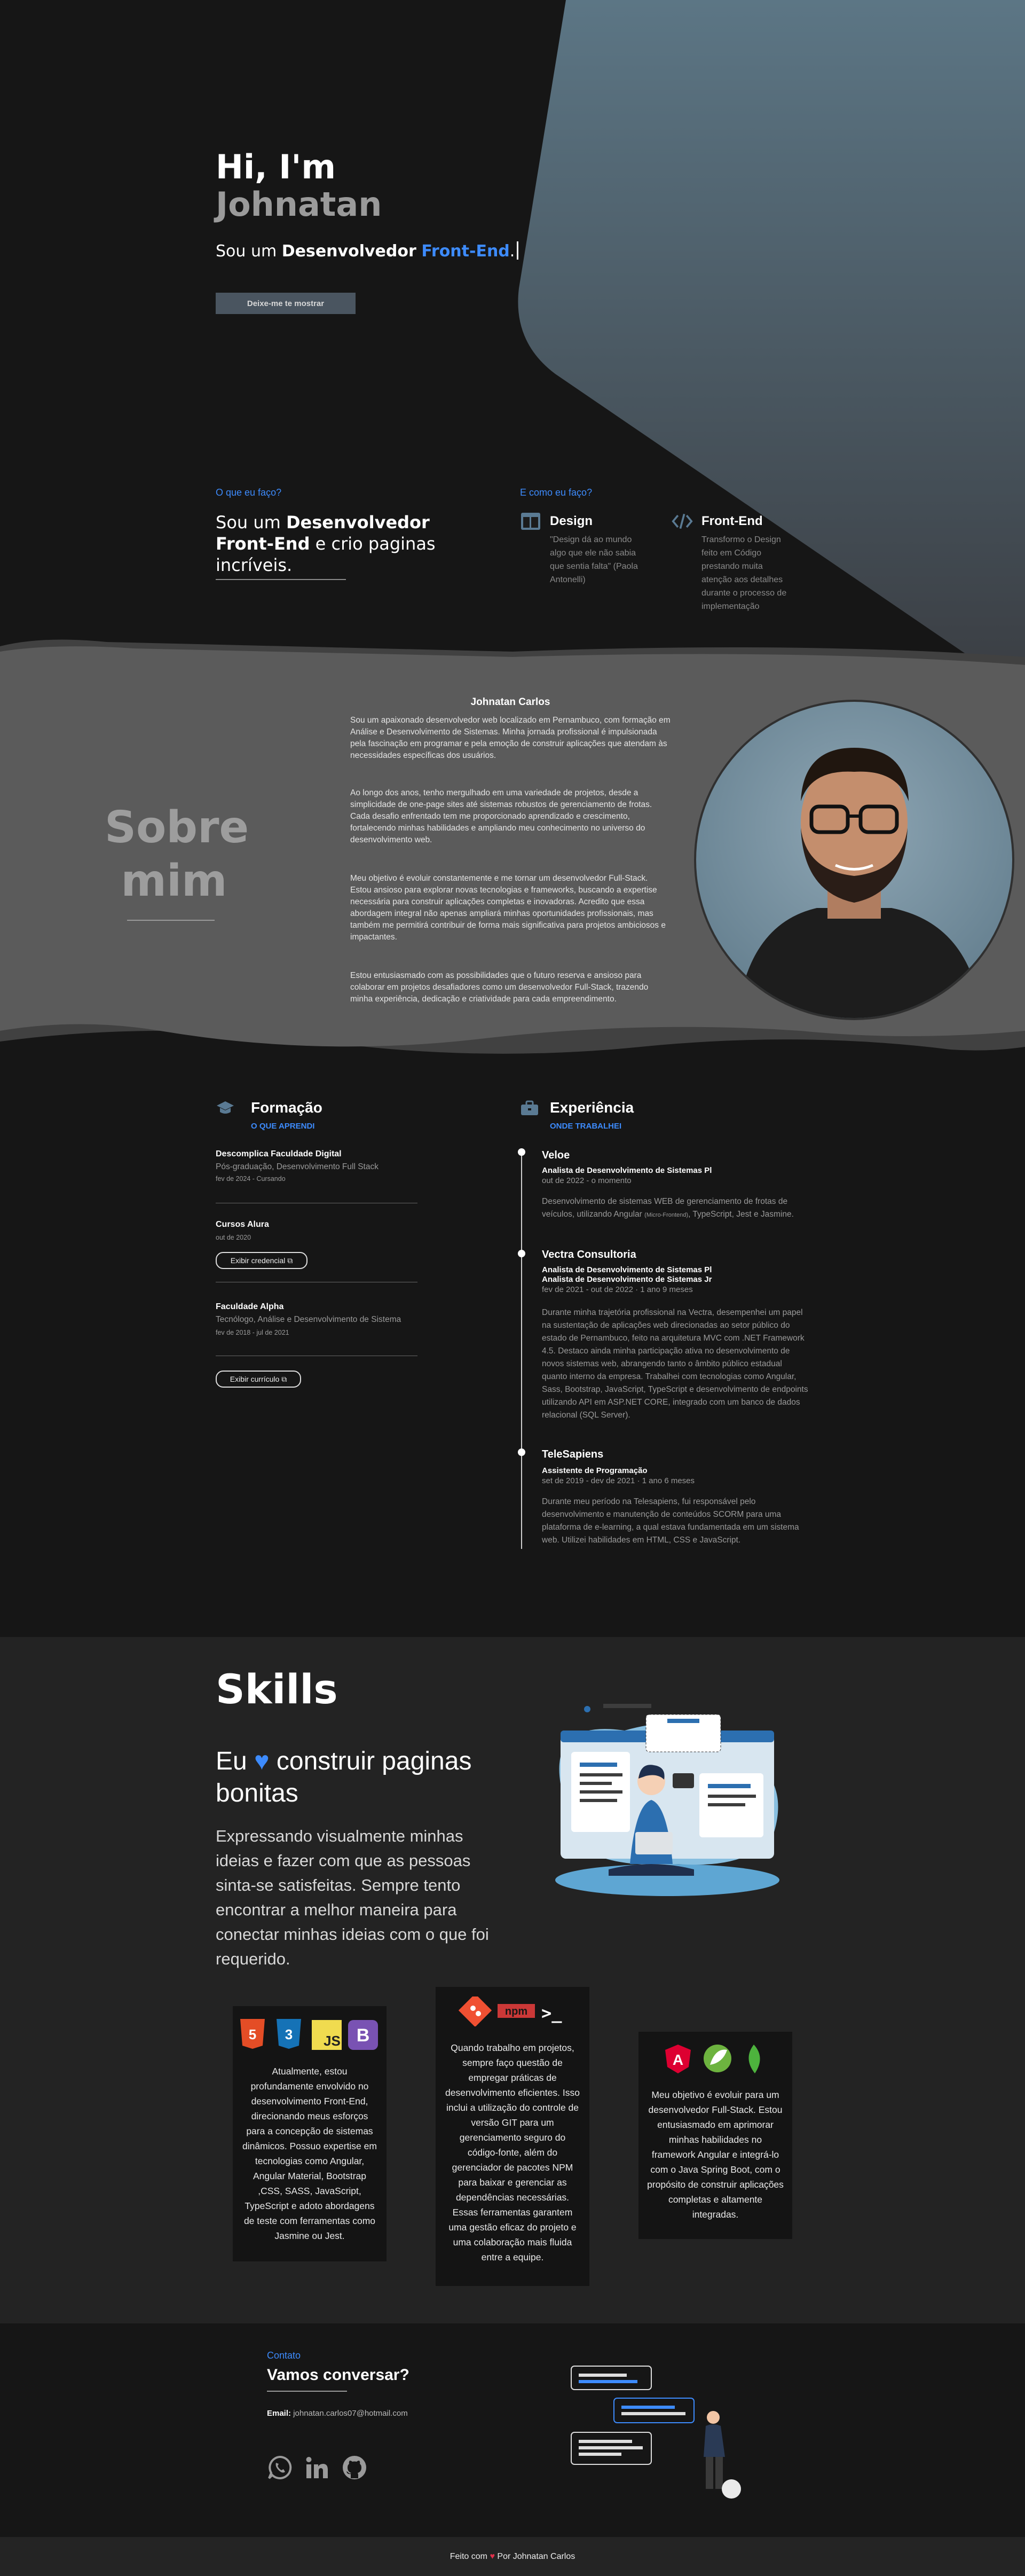  Describe the element at coordinates (419, 251) in the screenshot. I see `role-space` at that location.